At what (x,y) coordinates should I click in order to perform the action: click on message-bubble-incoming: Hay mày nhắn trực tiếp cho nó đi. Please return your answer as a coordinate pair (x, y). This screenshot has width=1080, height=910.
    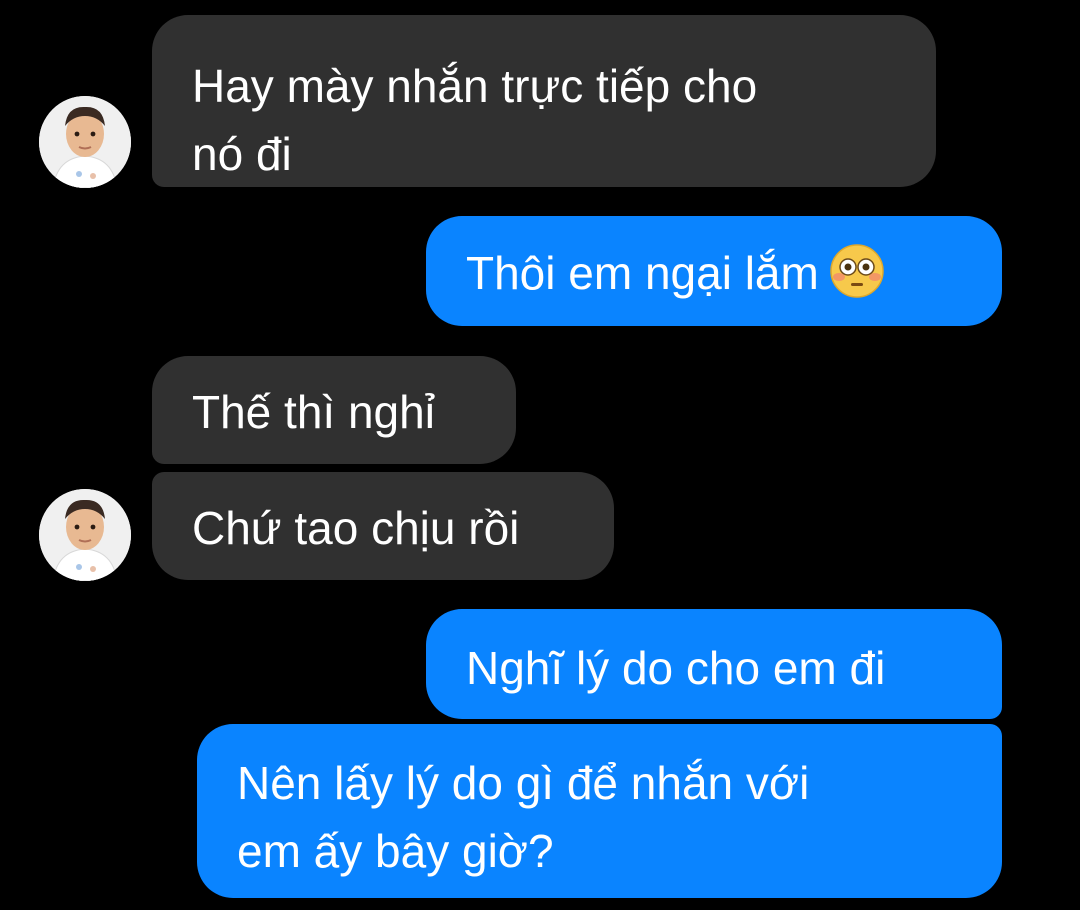
    Looking at the image, I should click on (544, 101).